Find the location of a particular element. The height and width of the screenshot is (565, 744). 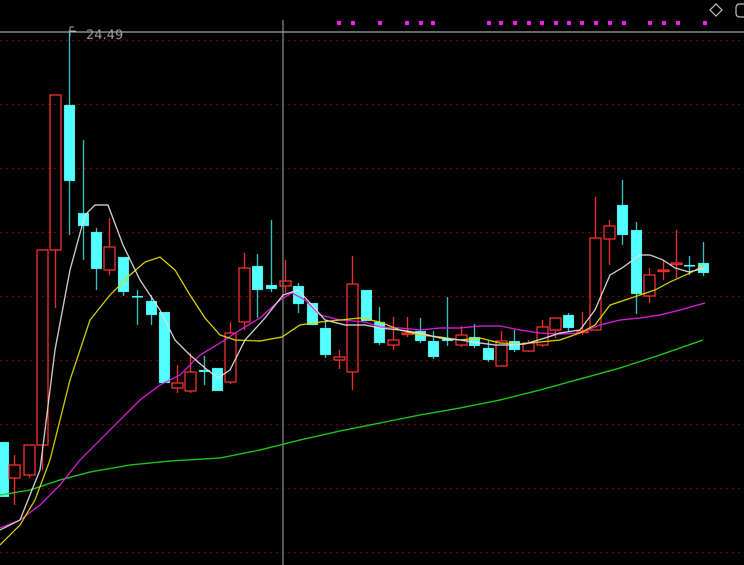

high-price-label: 24.49 is located at coordinates (105, 35).